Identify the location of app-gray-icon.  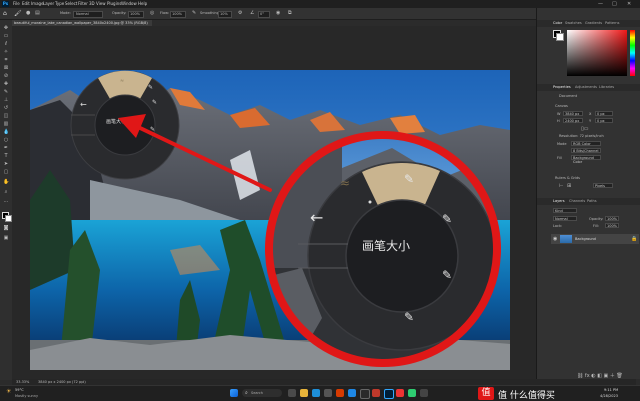
(424, 393).